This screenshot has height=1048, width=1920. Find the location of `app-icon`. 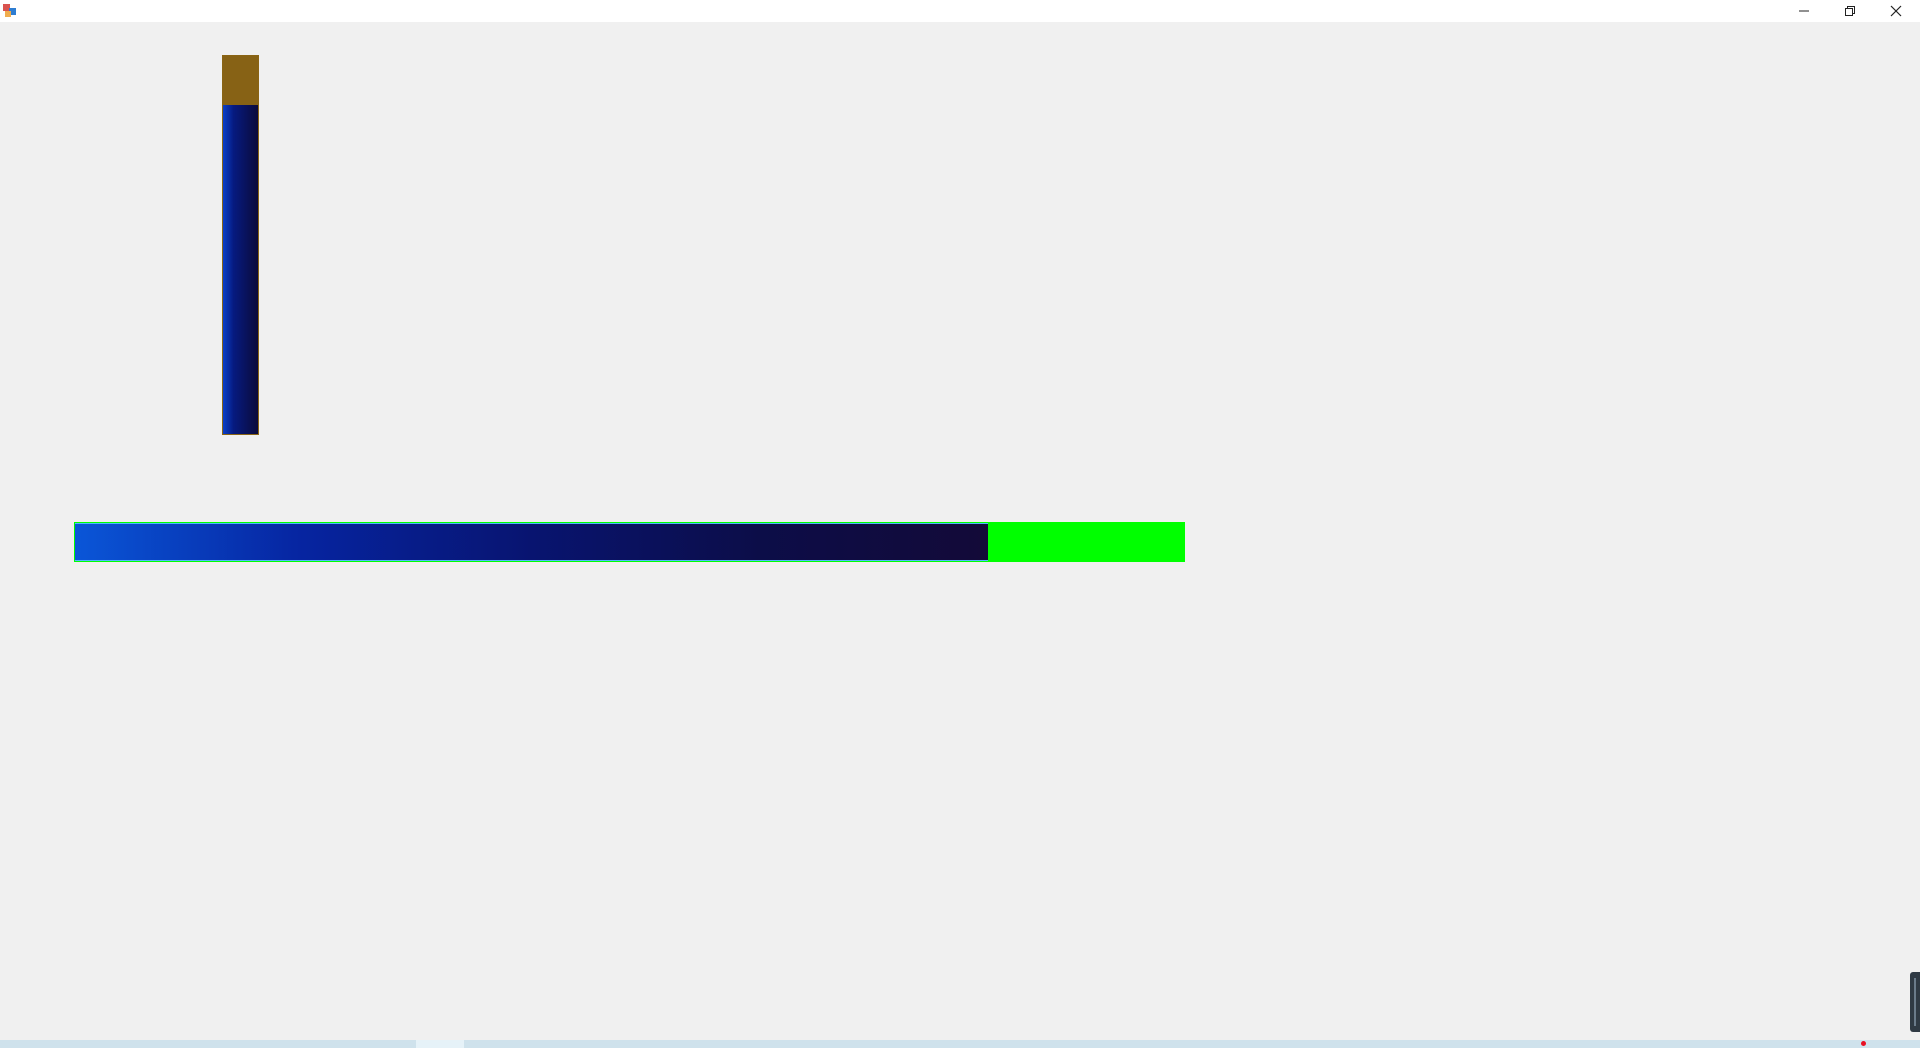

app-icon is located at coordinates (9, 10).